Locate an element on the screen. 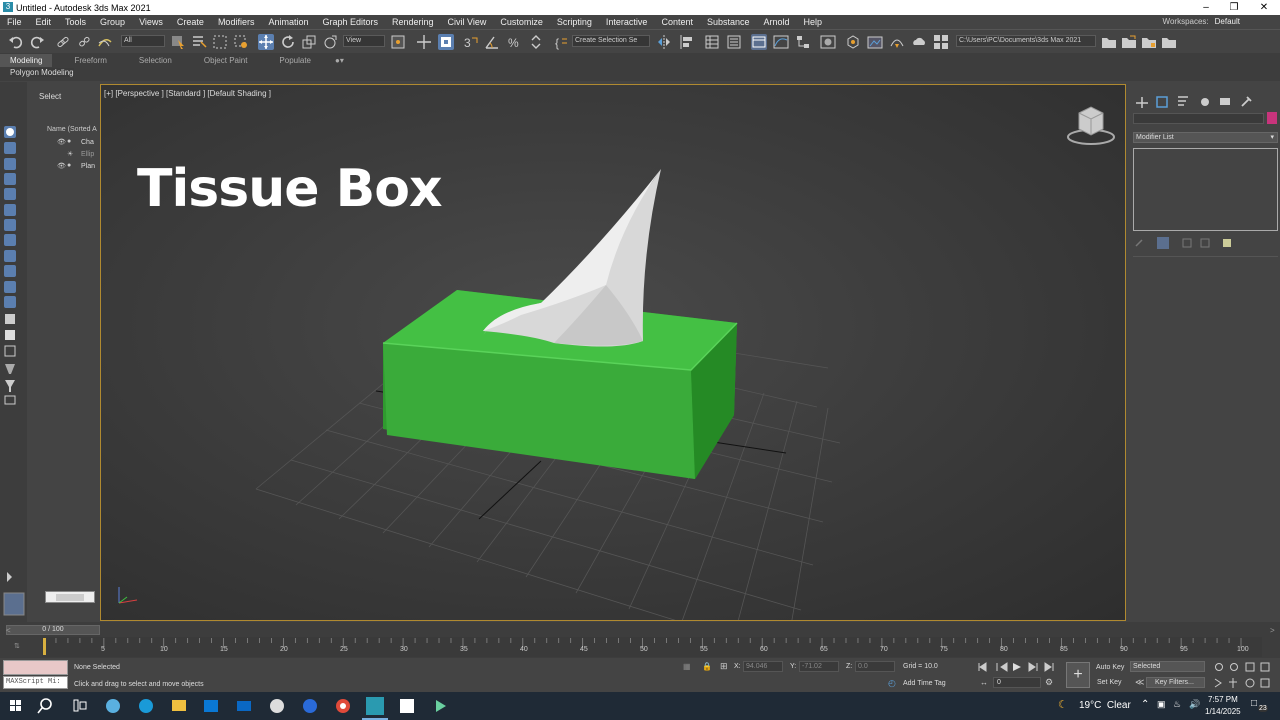  object-color-swatch is located at coordinates (1272, 118).